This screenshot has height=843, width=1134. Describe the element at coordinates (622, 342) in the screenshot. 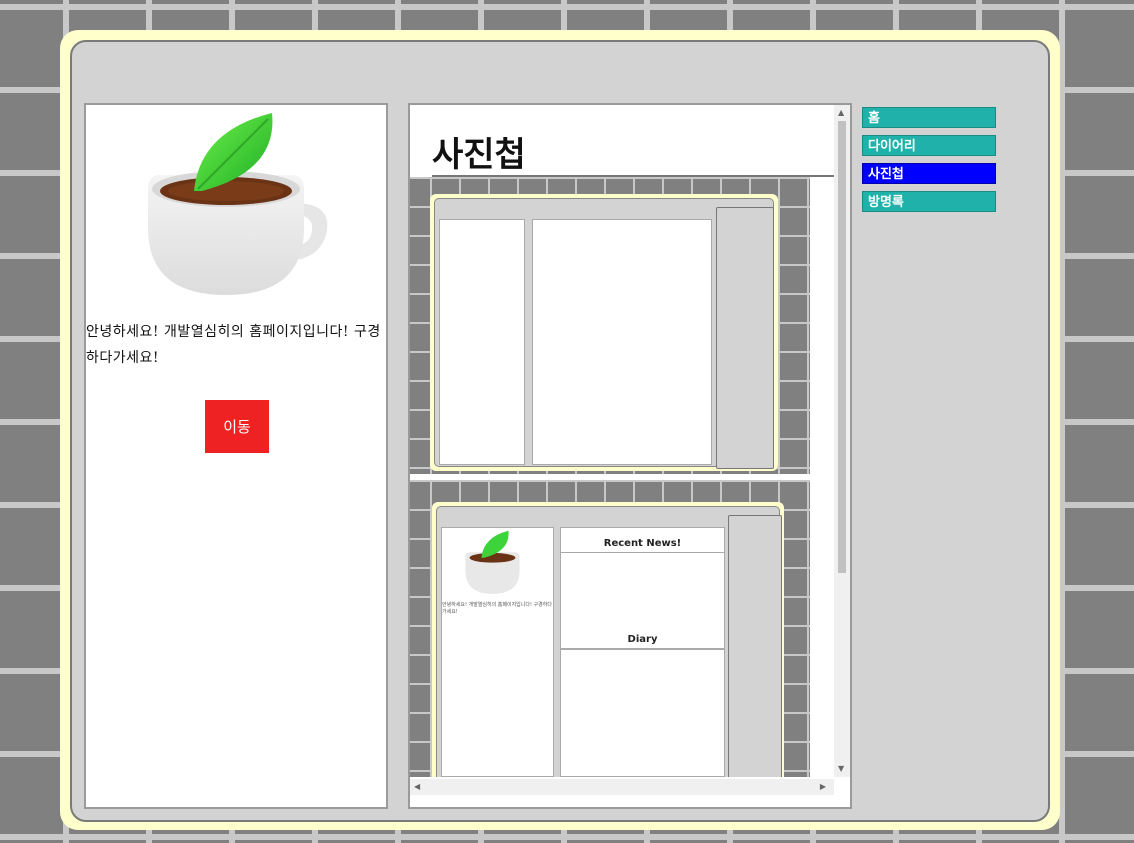

I see `thumb-center-box` at that location.